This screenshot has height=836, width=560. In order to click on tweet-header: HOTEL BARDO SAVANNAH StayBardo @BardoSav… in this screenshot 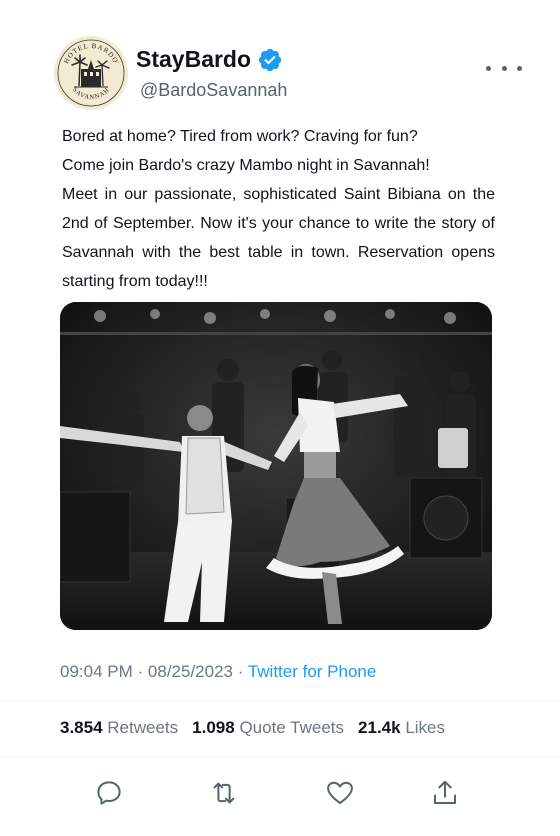, I will do `click(288, 76)`.